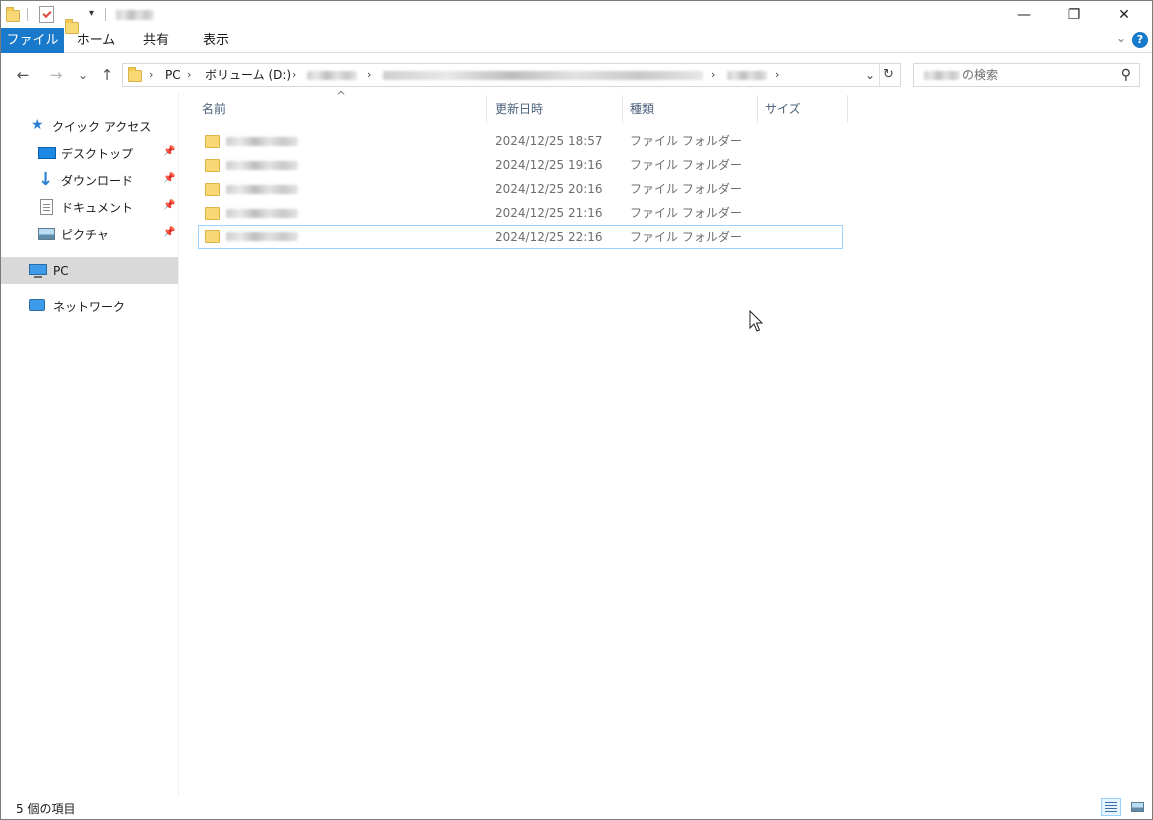 This screenshot has height=820, width=1153. Describe the element at coordinates (156, 40) in the screenshot. I see `tab-share: 共有` at that location.